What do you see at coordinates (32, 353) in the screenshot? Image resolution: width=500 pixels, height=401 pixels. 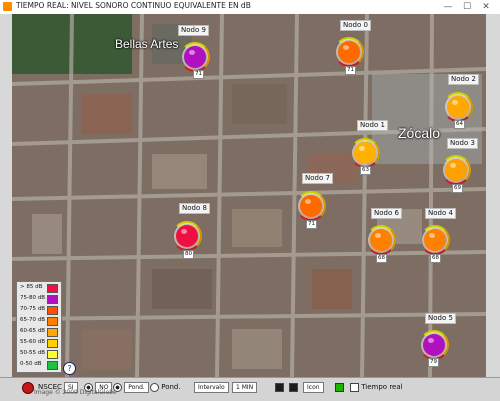 I see `legend-label: 50-55 dB` at bounding box center [32, 353].